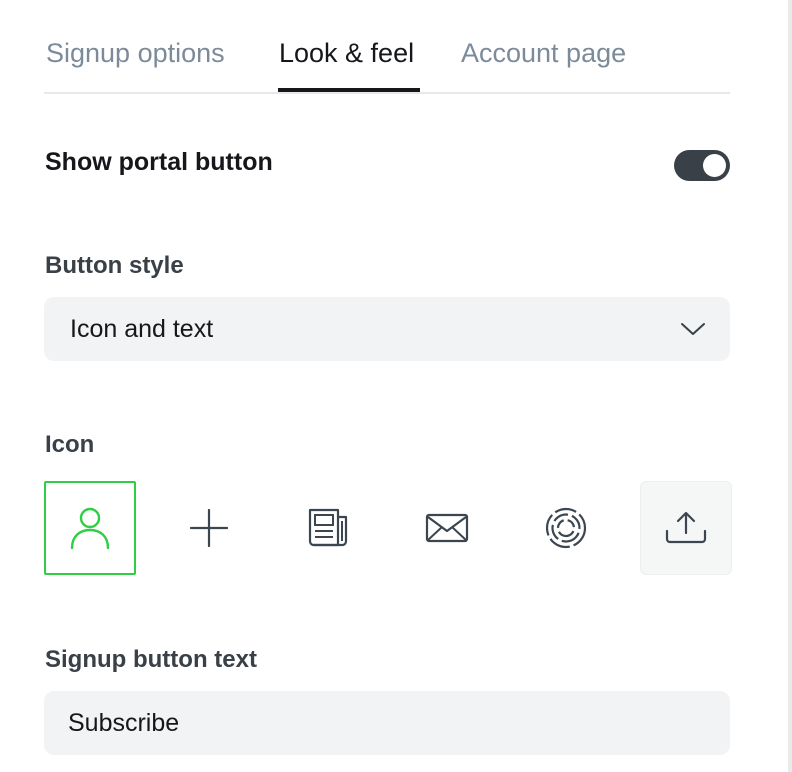  I want to click on show-portal-button-label: Show portal button, so click(159, 162).